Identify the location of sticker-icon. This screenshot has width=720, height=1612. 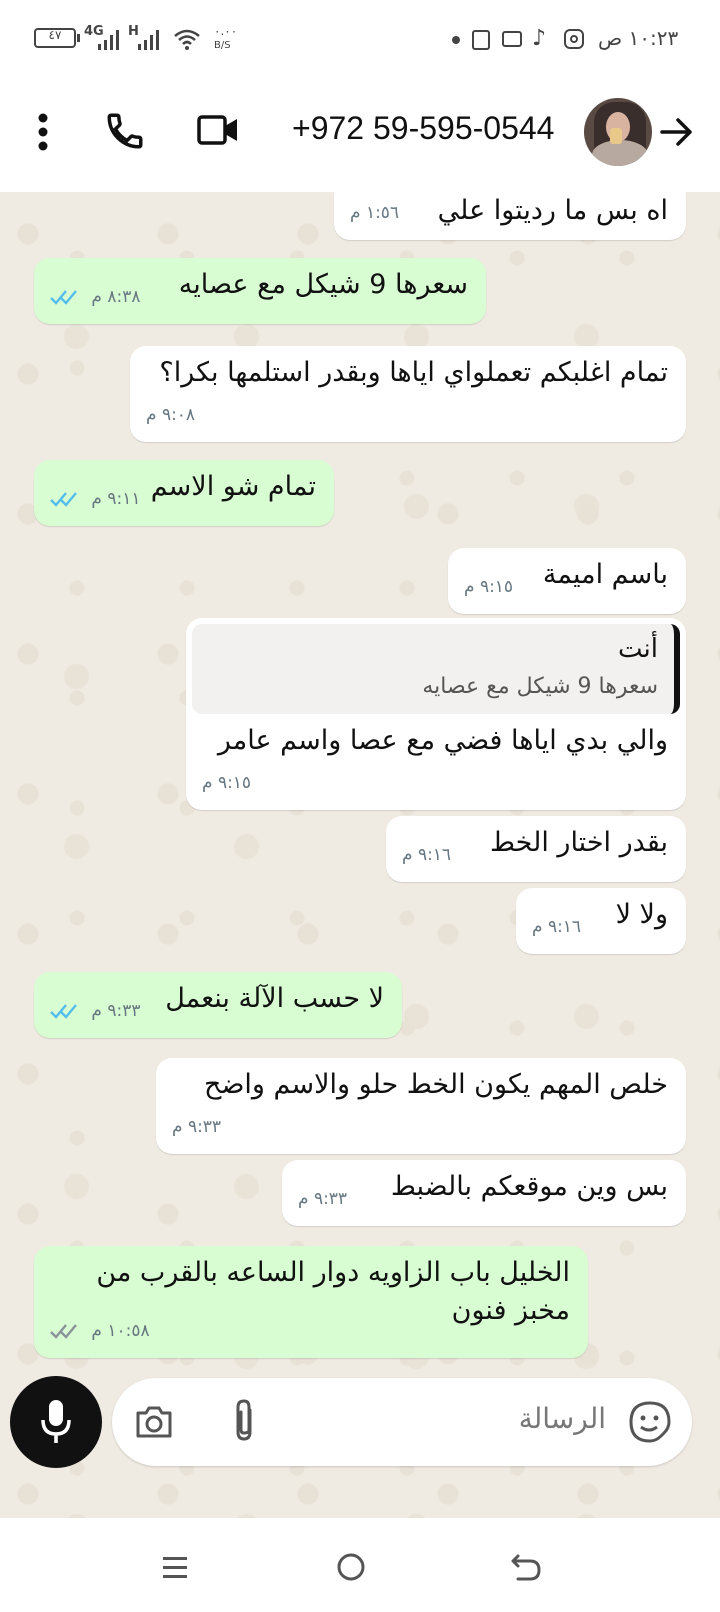
(650, 1422).